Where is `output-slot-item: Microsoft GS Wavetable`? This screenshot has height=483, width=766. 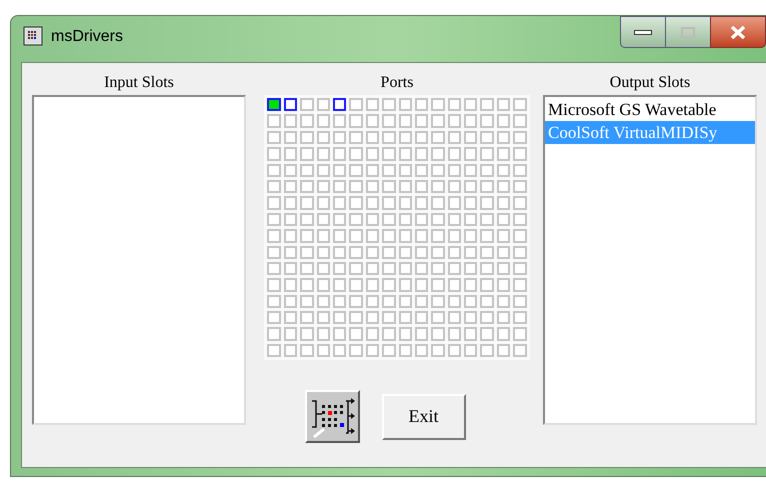
output-slot-item: Microsoft GS Wavetable is located at coordinates (650, 109).